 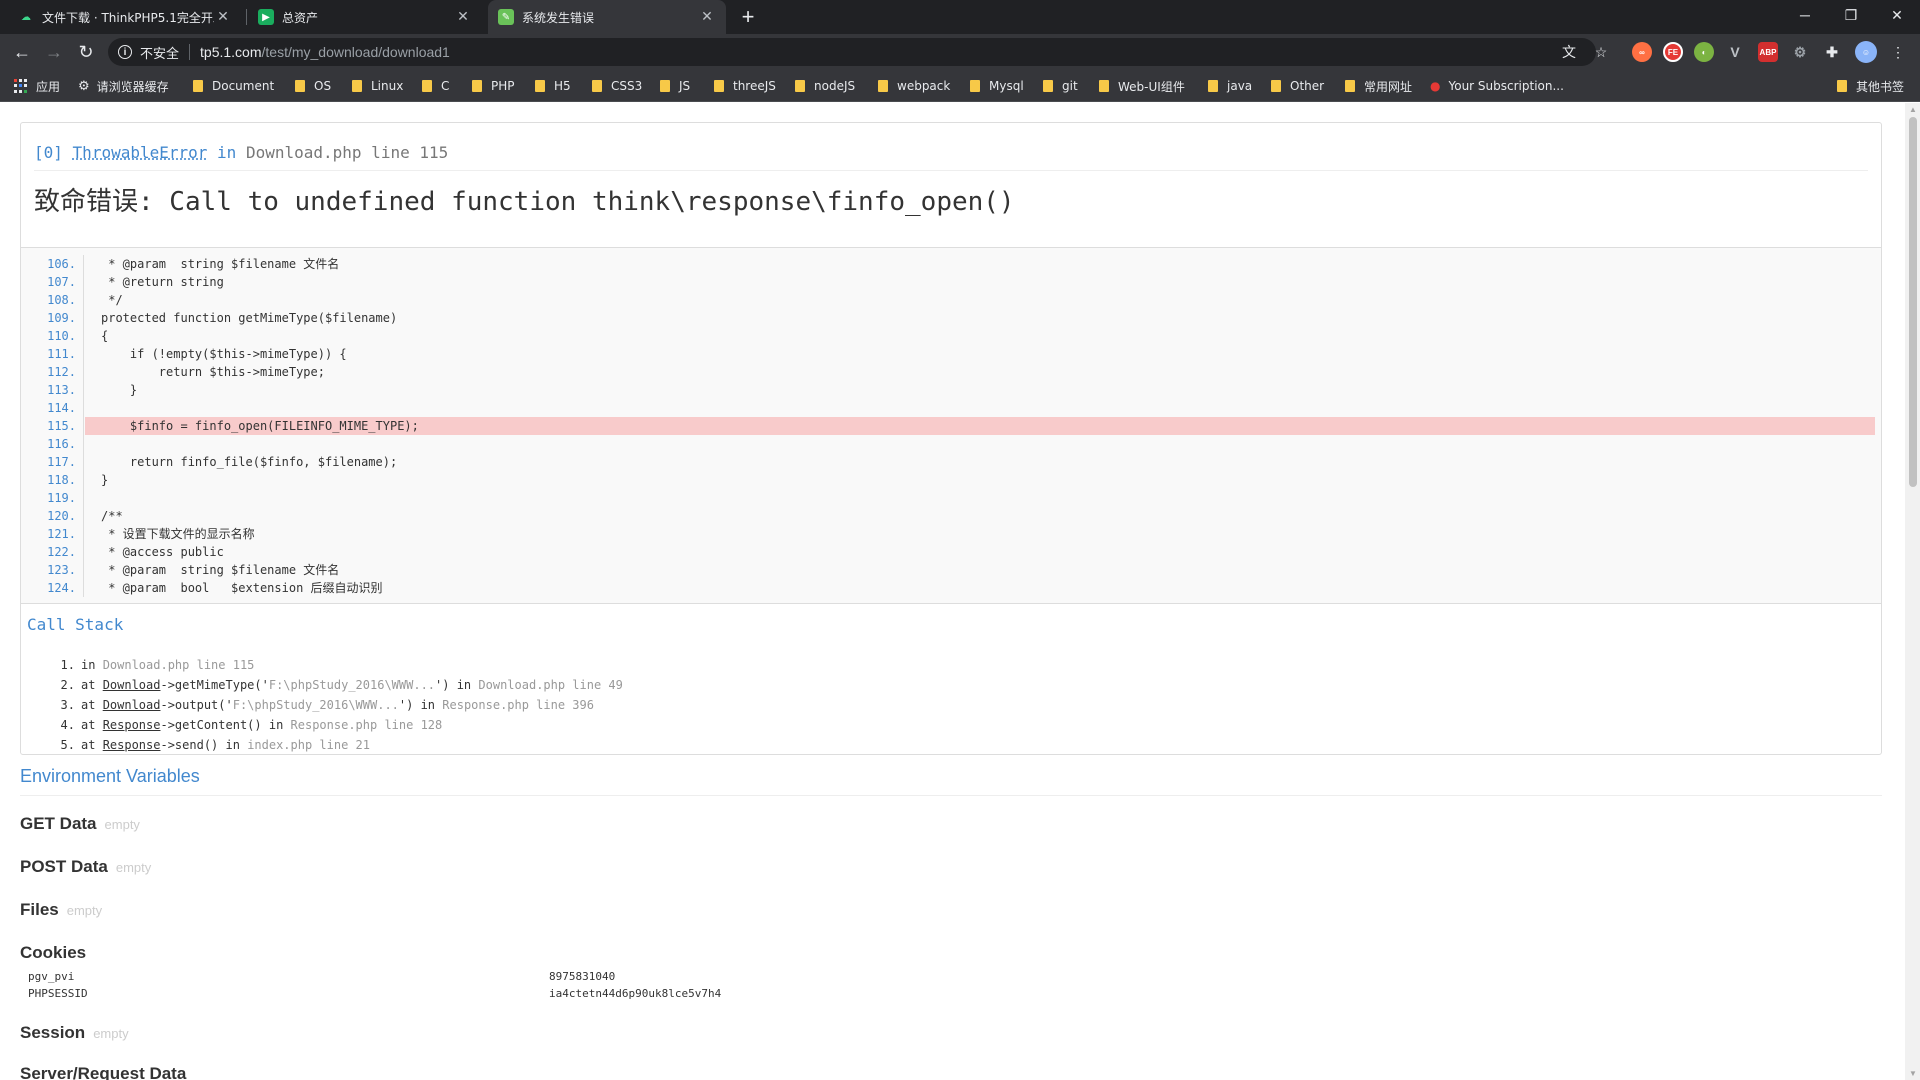 What do you see at coordinates (61, 282) in the screenshot?
I see `line-number: 107.` at bounding box center [61, 282].